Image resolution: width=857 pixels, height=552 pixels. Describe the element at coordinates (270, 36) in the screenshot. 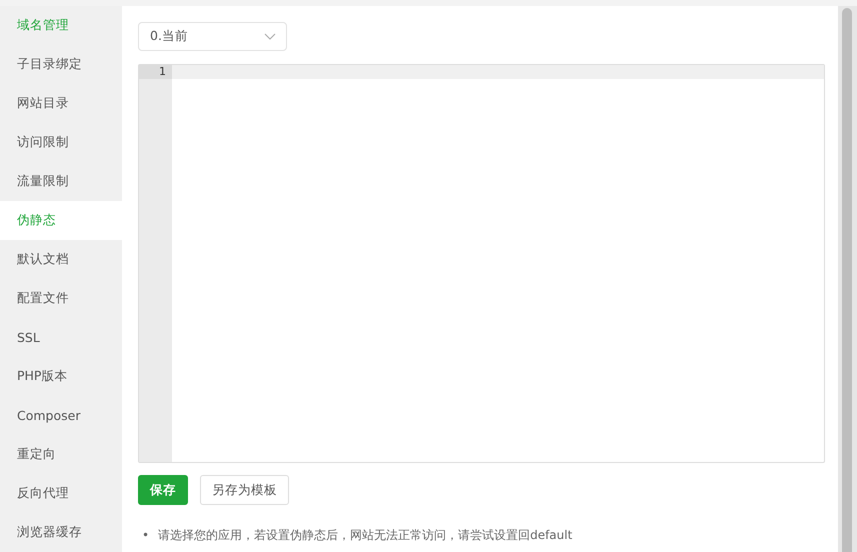

I see `chevron-down-icon` at that location.